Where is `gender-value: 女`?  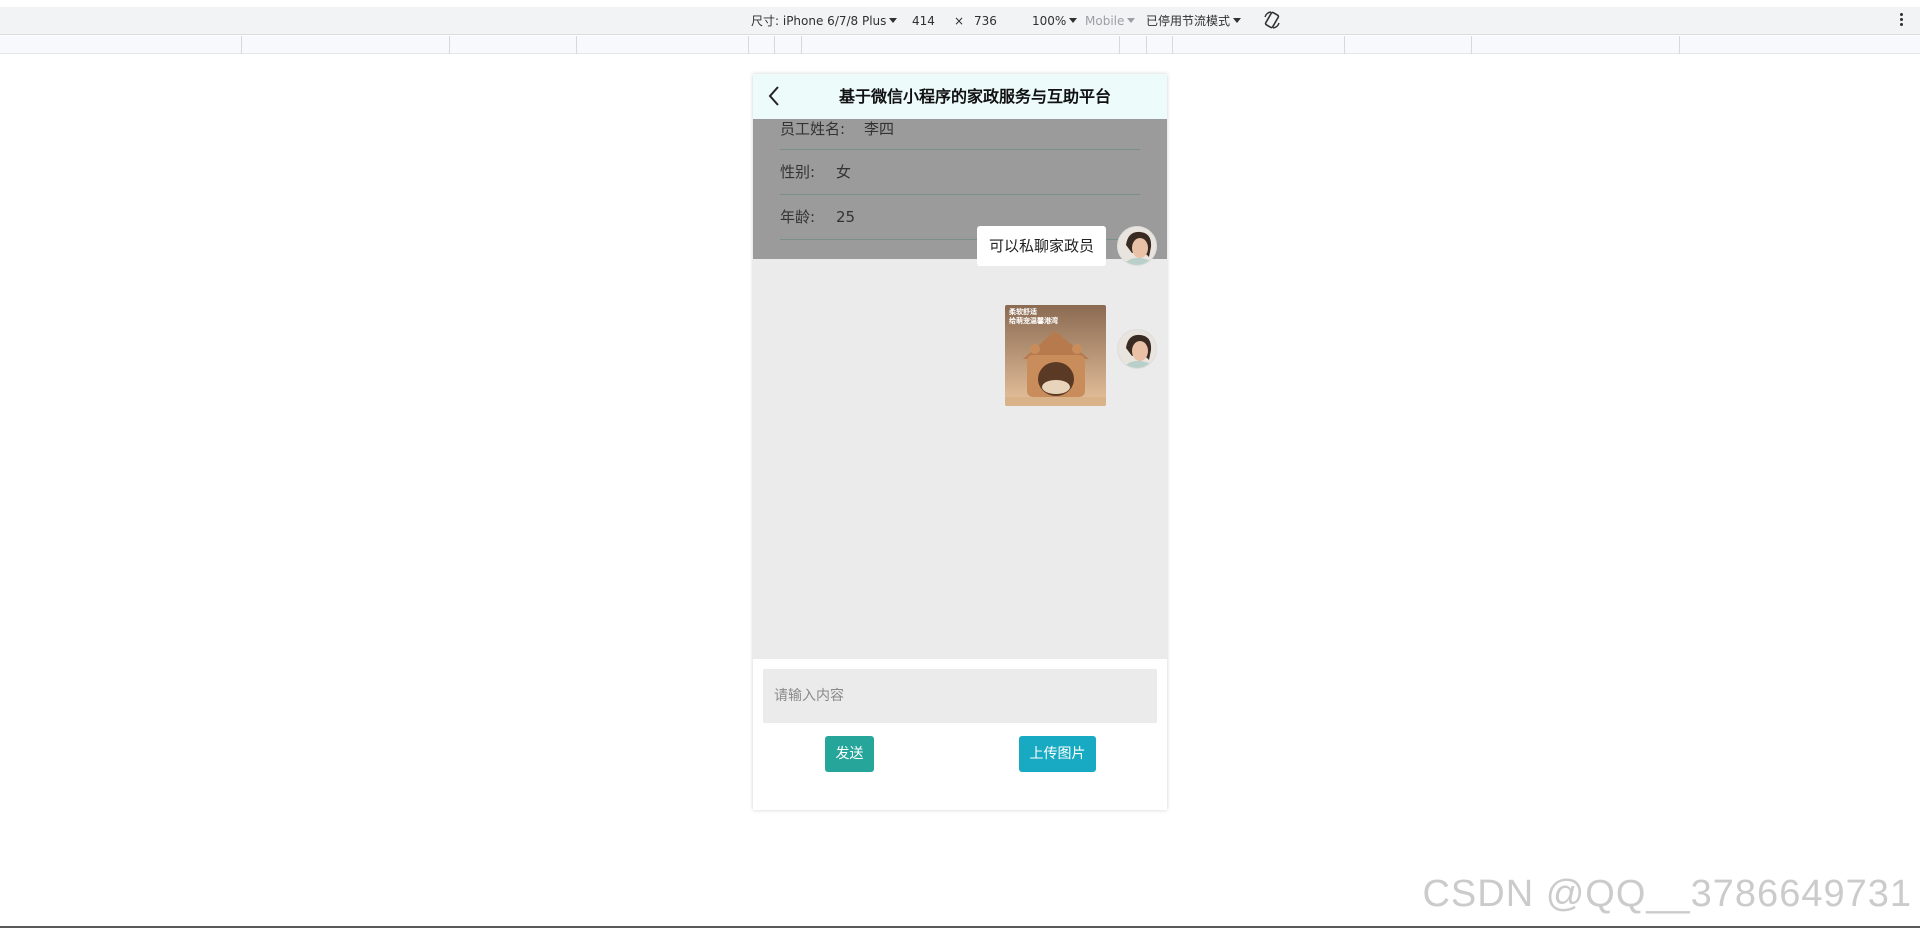 gender-value: 女 is located at coordinates (844, 172).